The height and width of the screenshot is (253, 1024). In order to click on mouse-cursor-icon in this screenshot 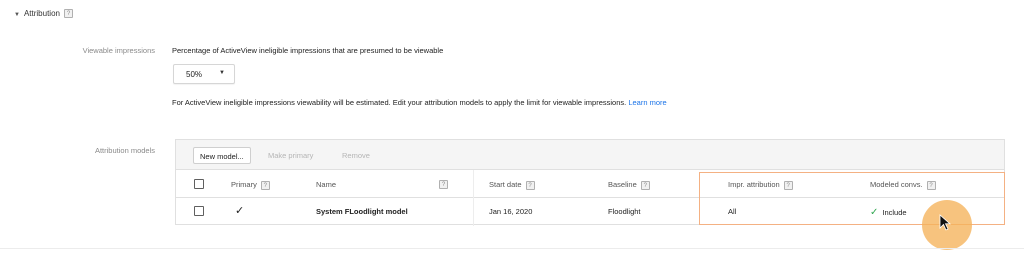, I will do `click(945, 222)`.